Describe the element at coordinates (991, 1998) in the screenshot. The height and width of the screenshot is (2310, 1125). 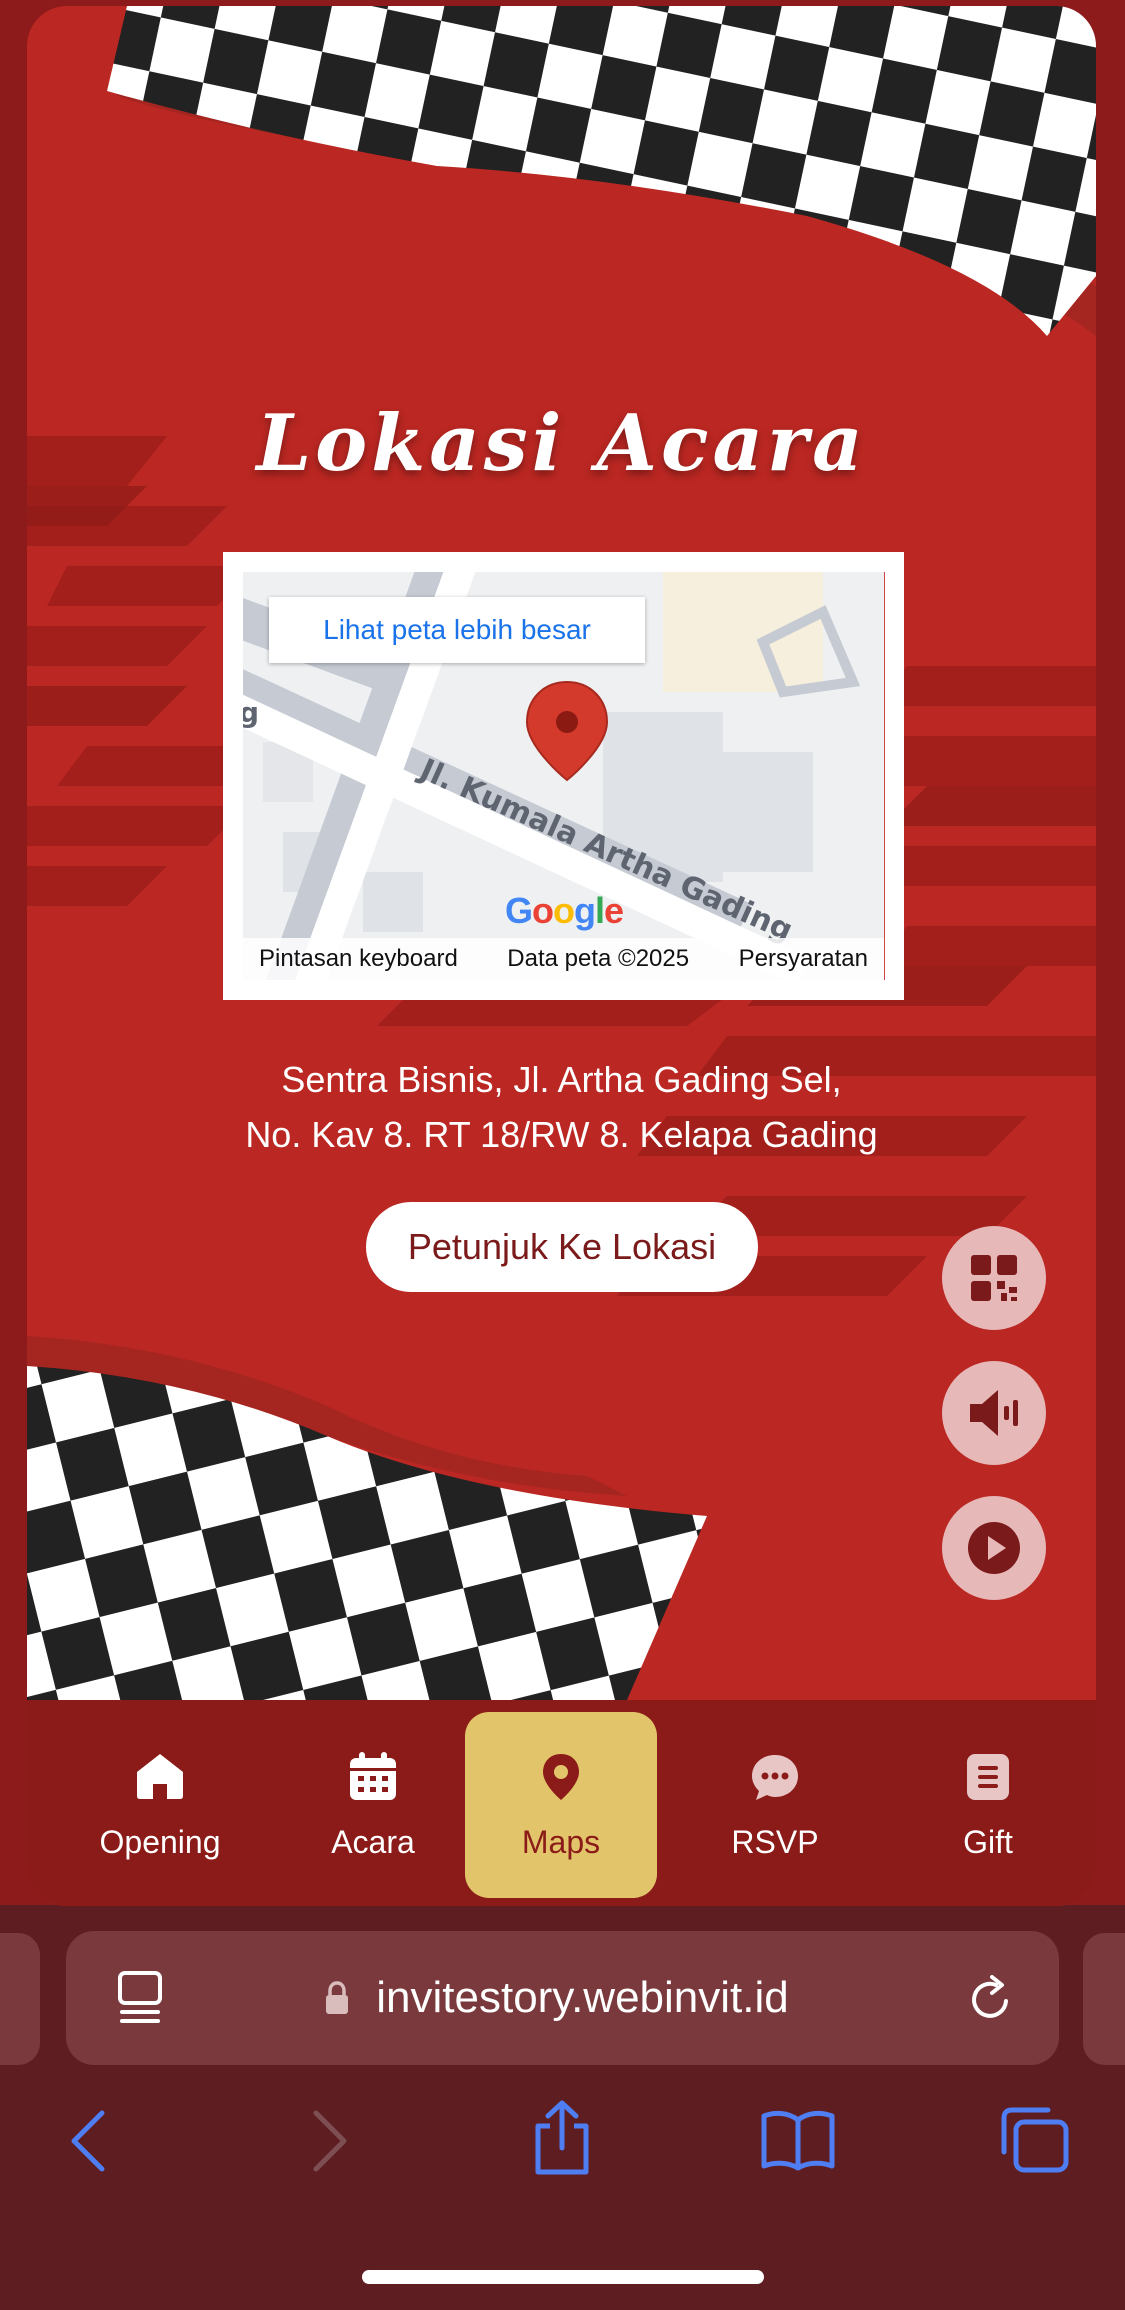
I see `reload-icon` at that location.